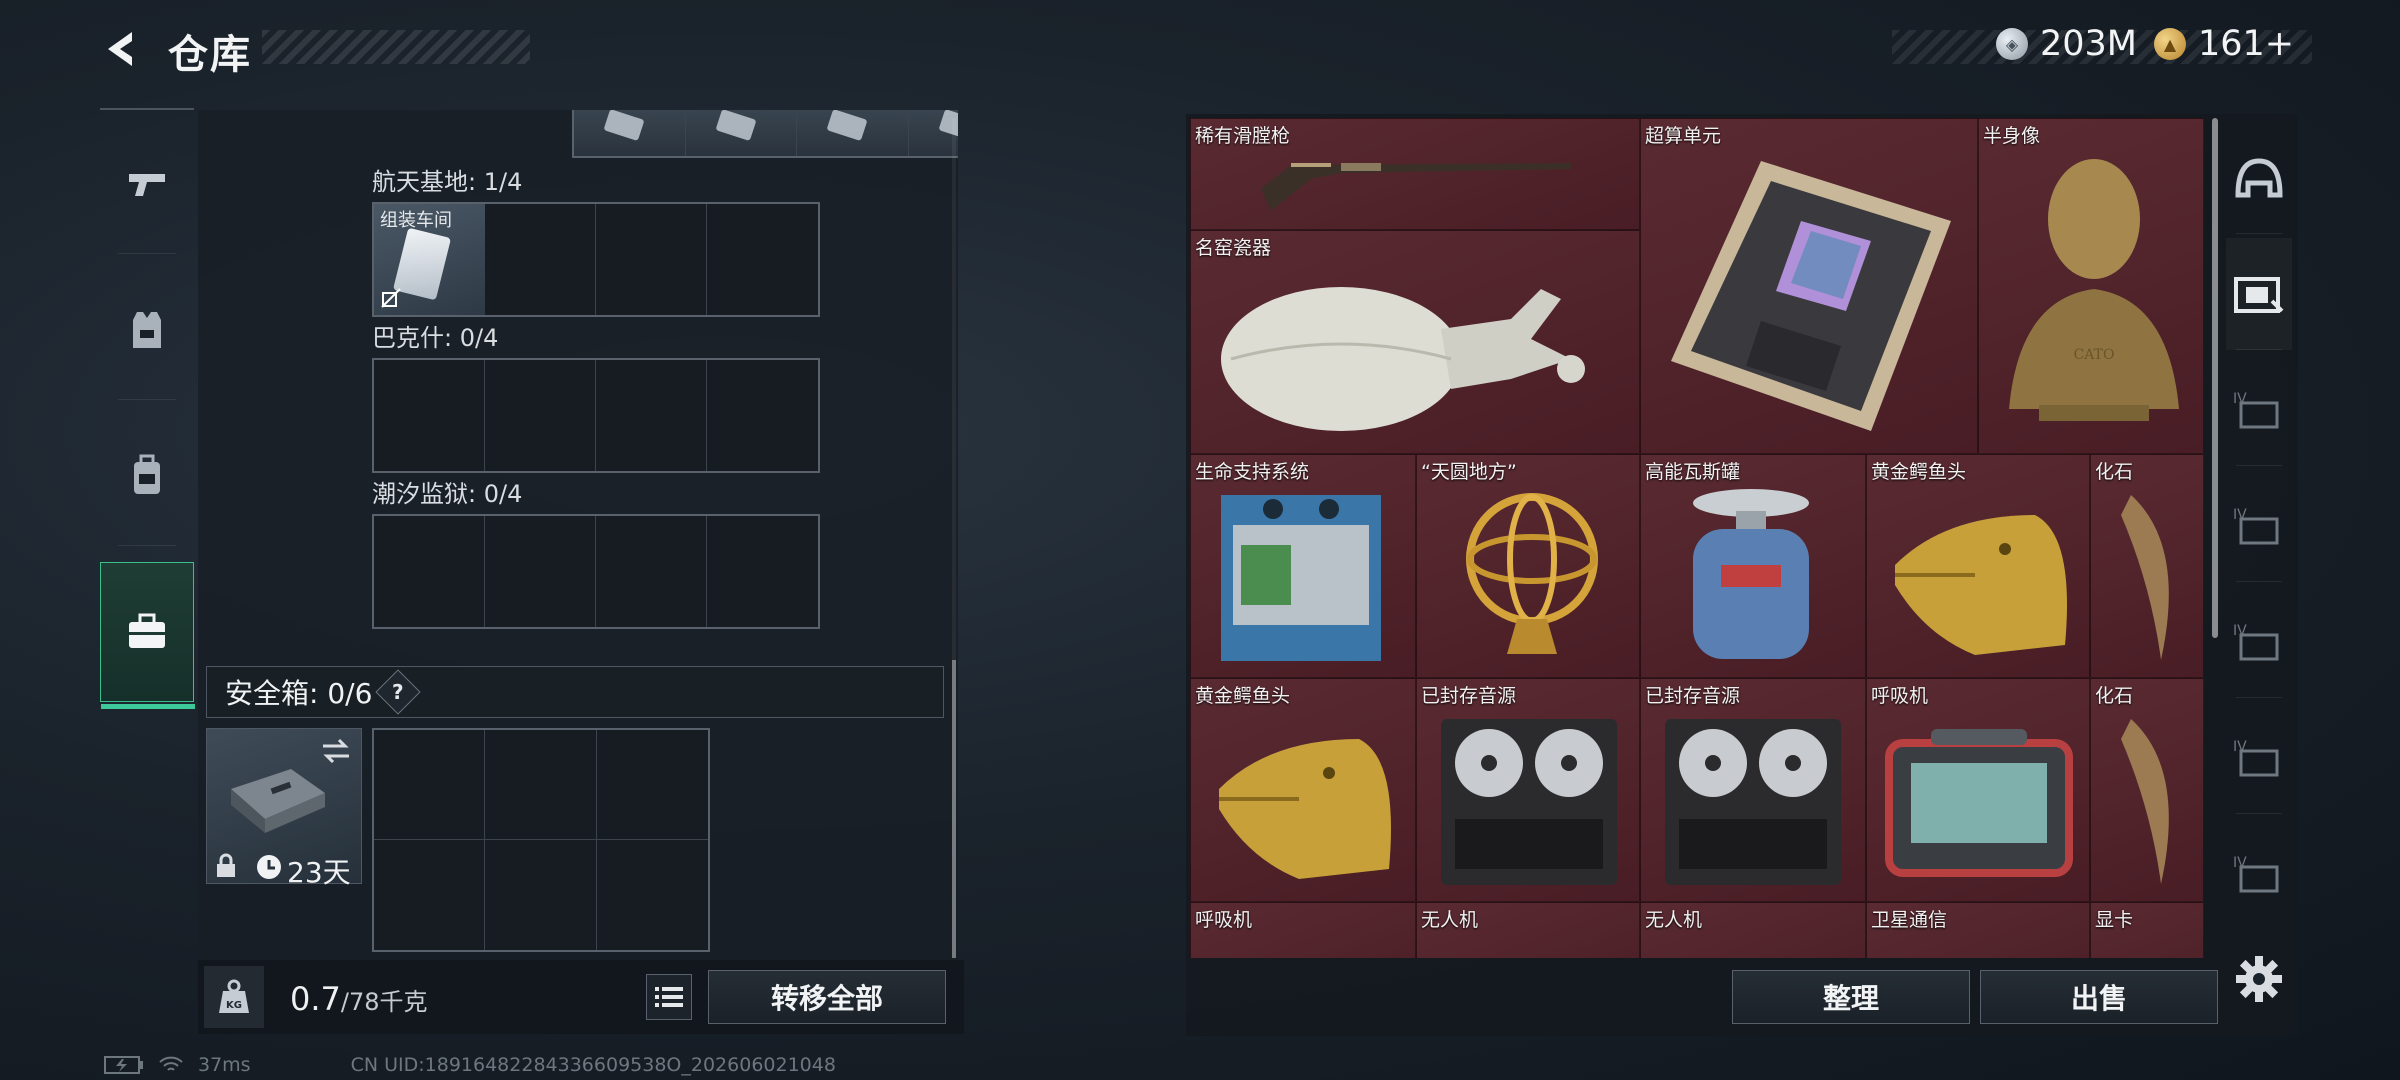 The width and height of the screenshot is (2400, 1080). I want to click on item-armillary-sphere: “天圆地方”, so click(1528, 566).